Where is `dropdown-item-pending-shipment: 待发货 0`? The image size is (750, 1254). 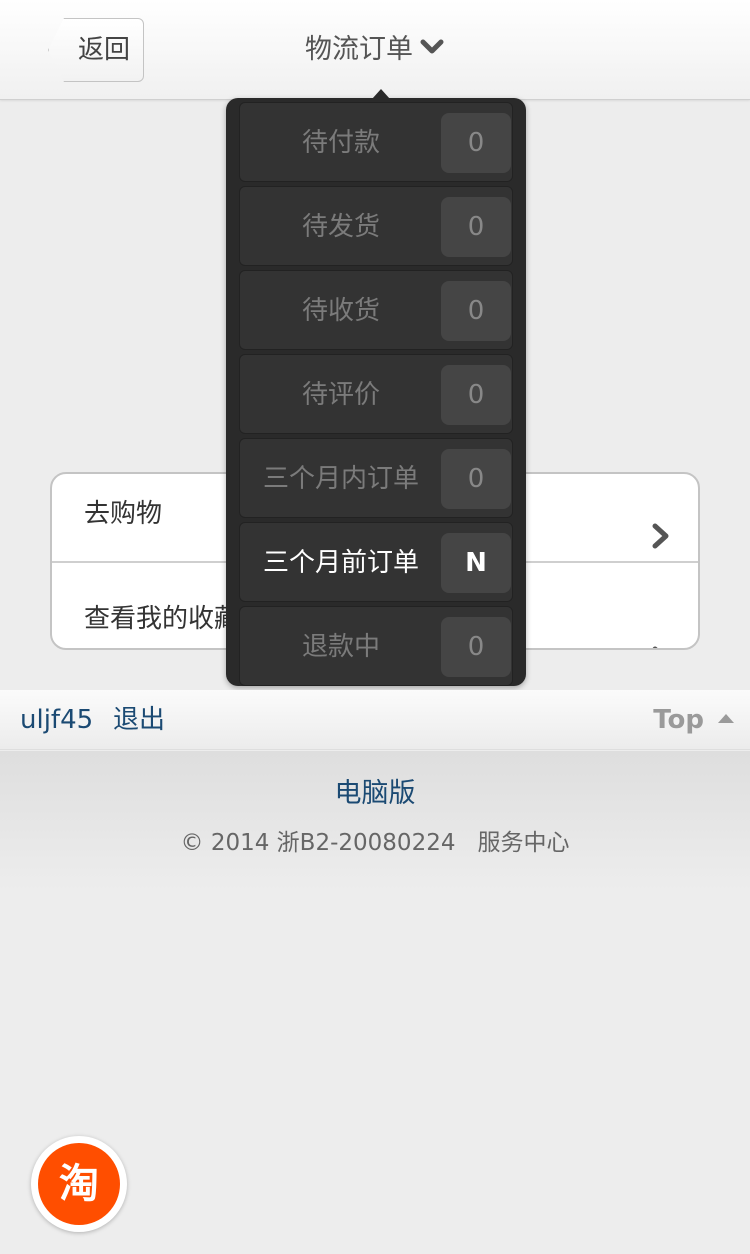
dropdown-item-pending-shipment: 待发货 0 is located at coordinates (376, 226).